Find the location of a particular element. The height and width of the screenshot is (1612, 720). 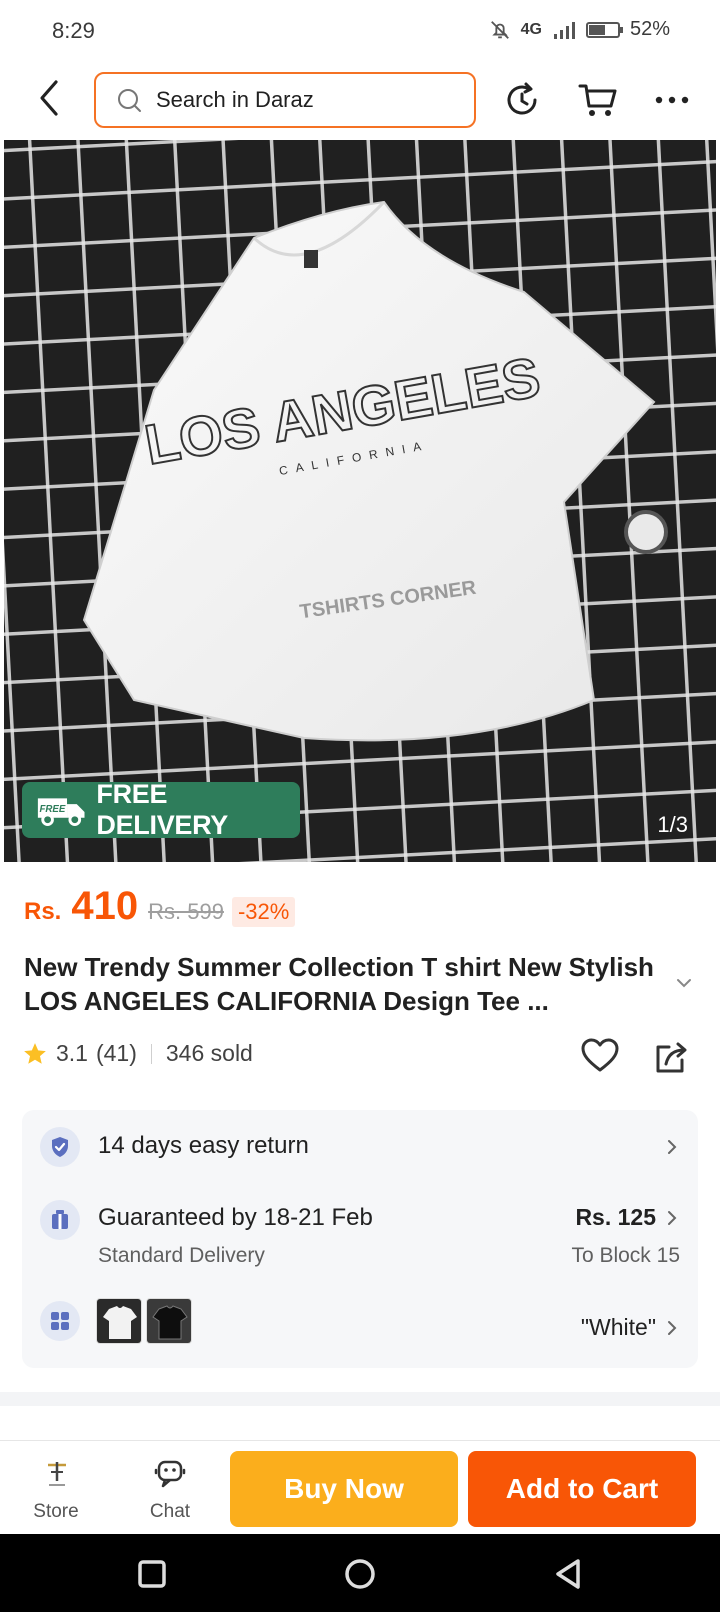

rating-row: 3.1 (41) 346 sold is located at coordinates (137, 1053).